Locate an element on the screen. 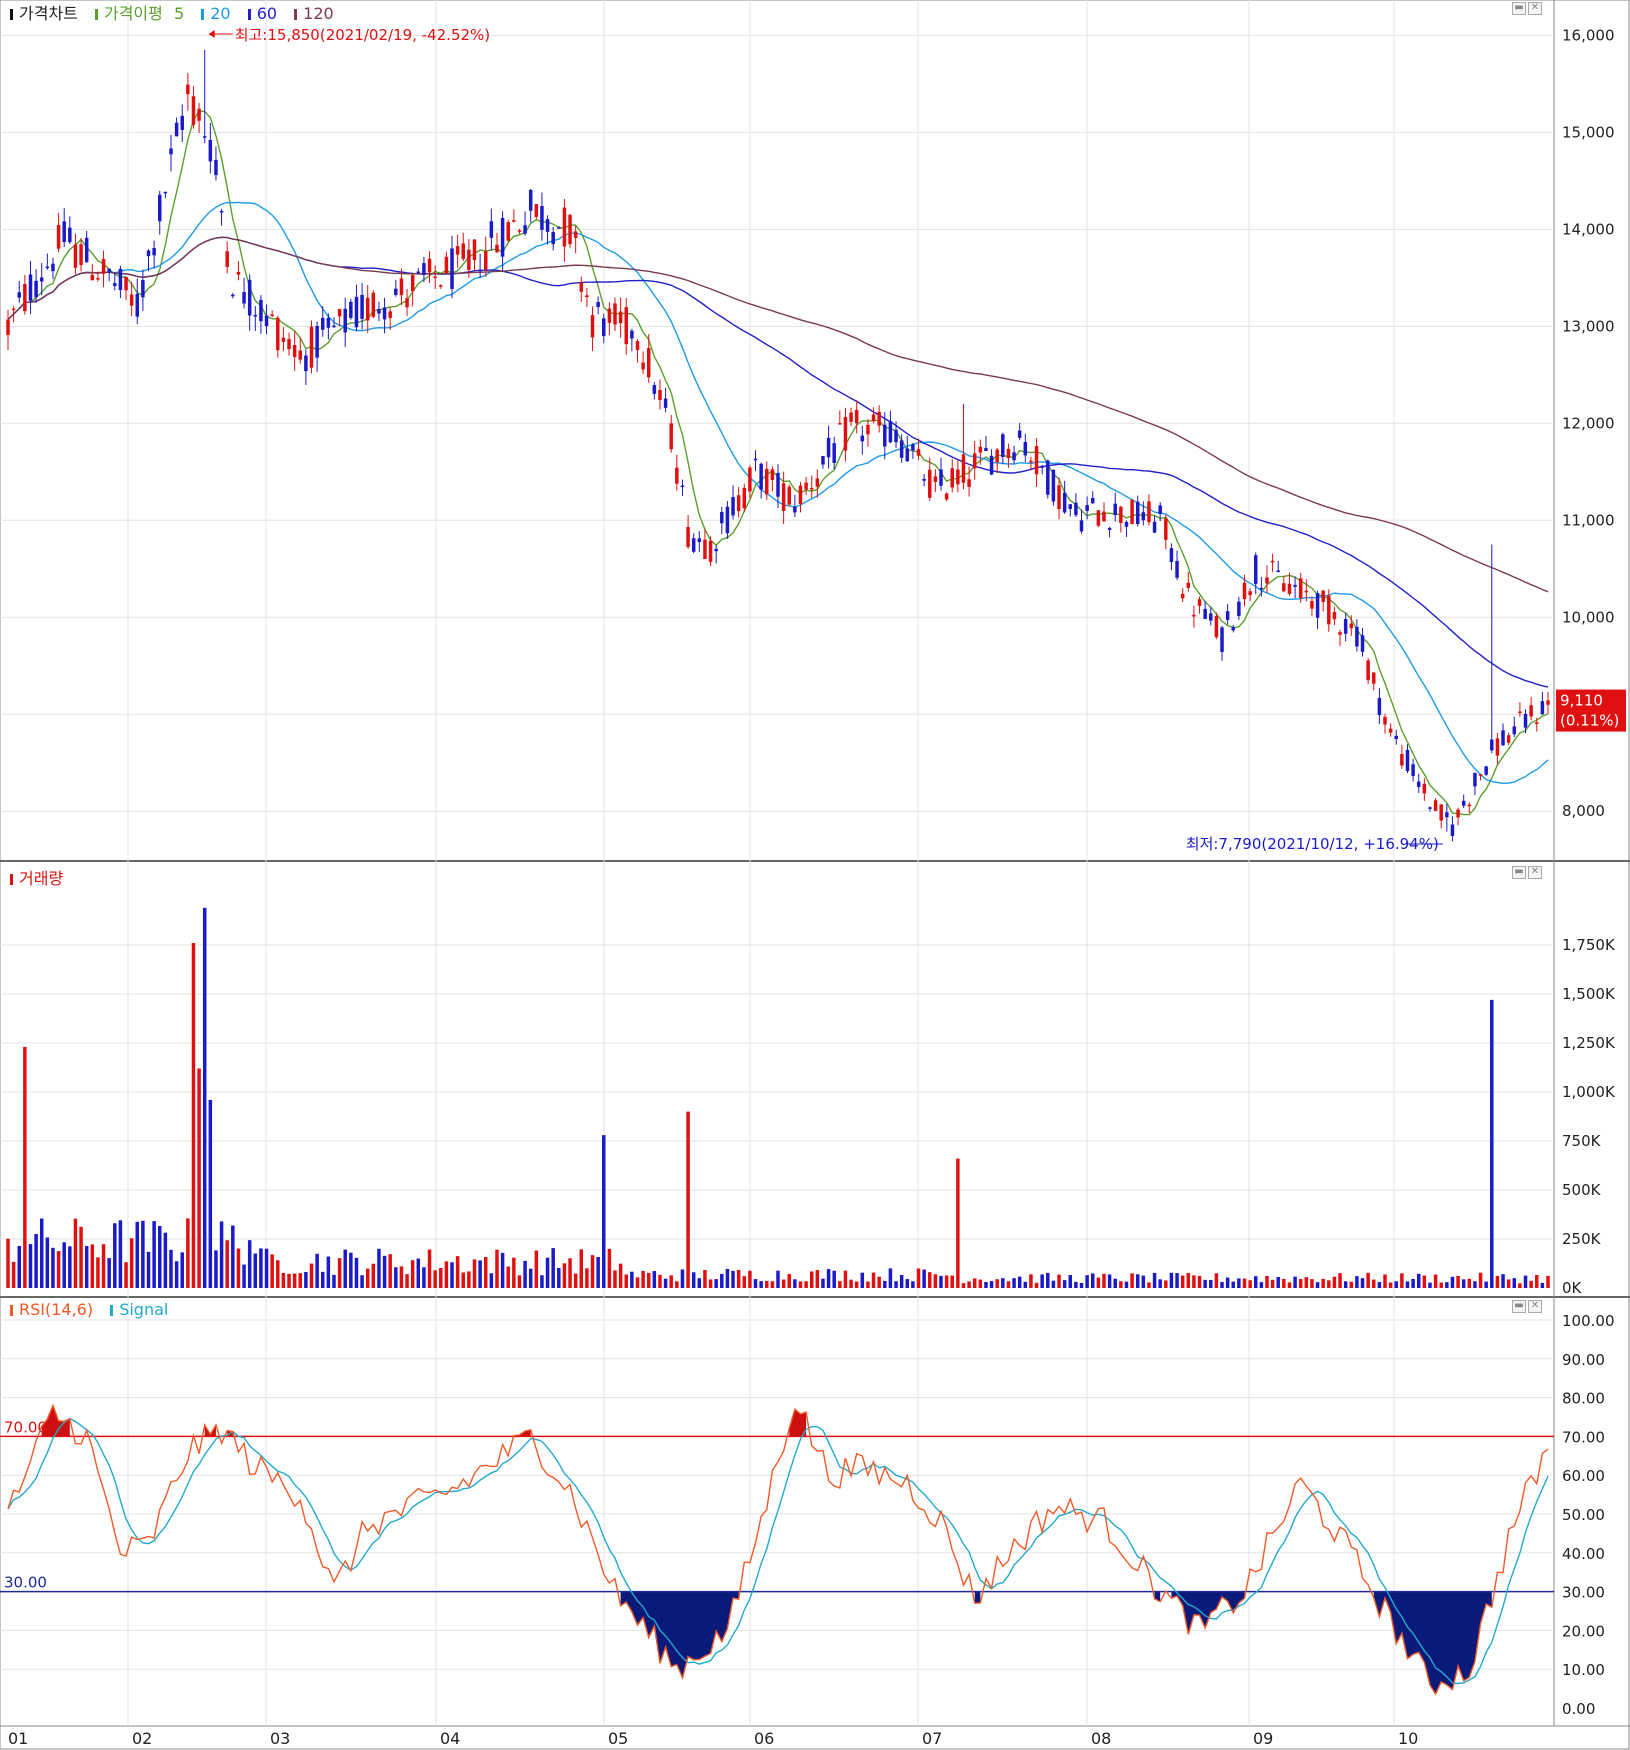 The image size is (1630, 1750). volume-pane-legend: 거래량 is located at coordinates (39, 877).